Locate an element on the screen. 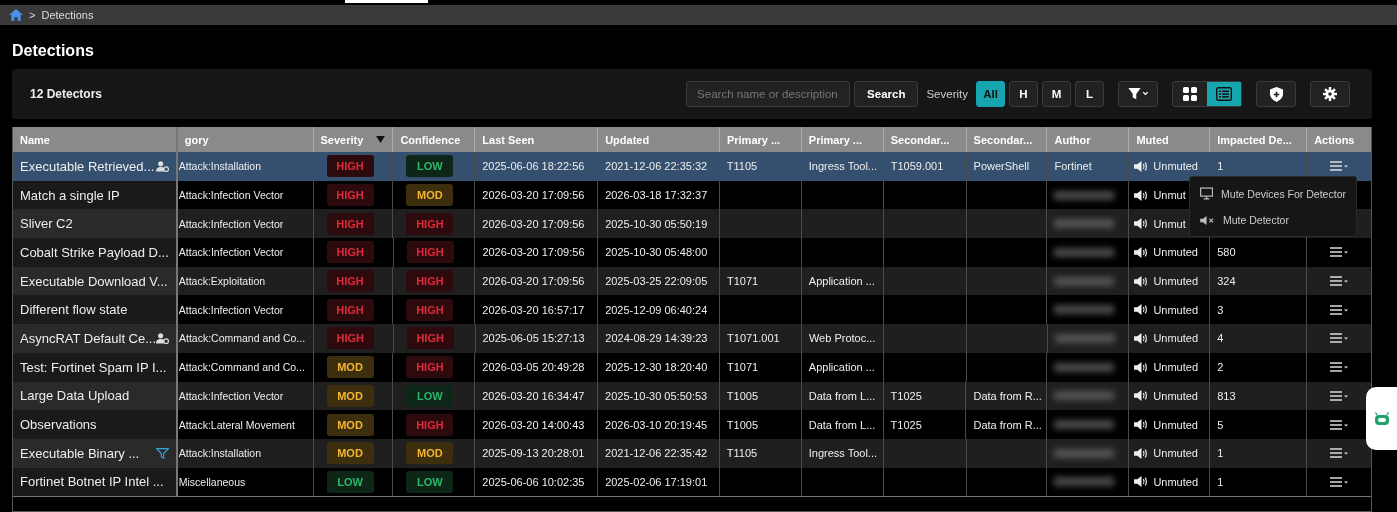 The width and height of the screenshot is (1397, 512). mute-status: Unmut is located at coordinates (1169, 223).